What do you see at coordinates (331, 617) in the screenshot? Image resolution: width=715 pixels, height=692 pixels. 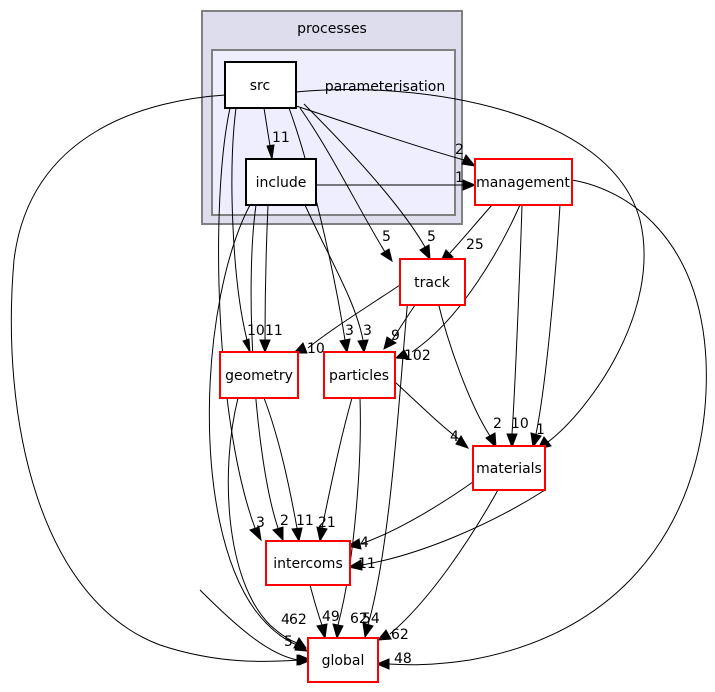 I see `edge-label-global-49: 49` at bounding box center [331, 617].